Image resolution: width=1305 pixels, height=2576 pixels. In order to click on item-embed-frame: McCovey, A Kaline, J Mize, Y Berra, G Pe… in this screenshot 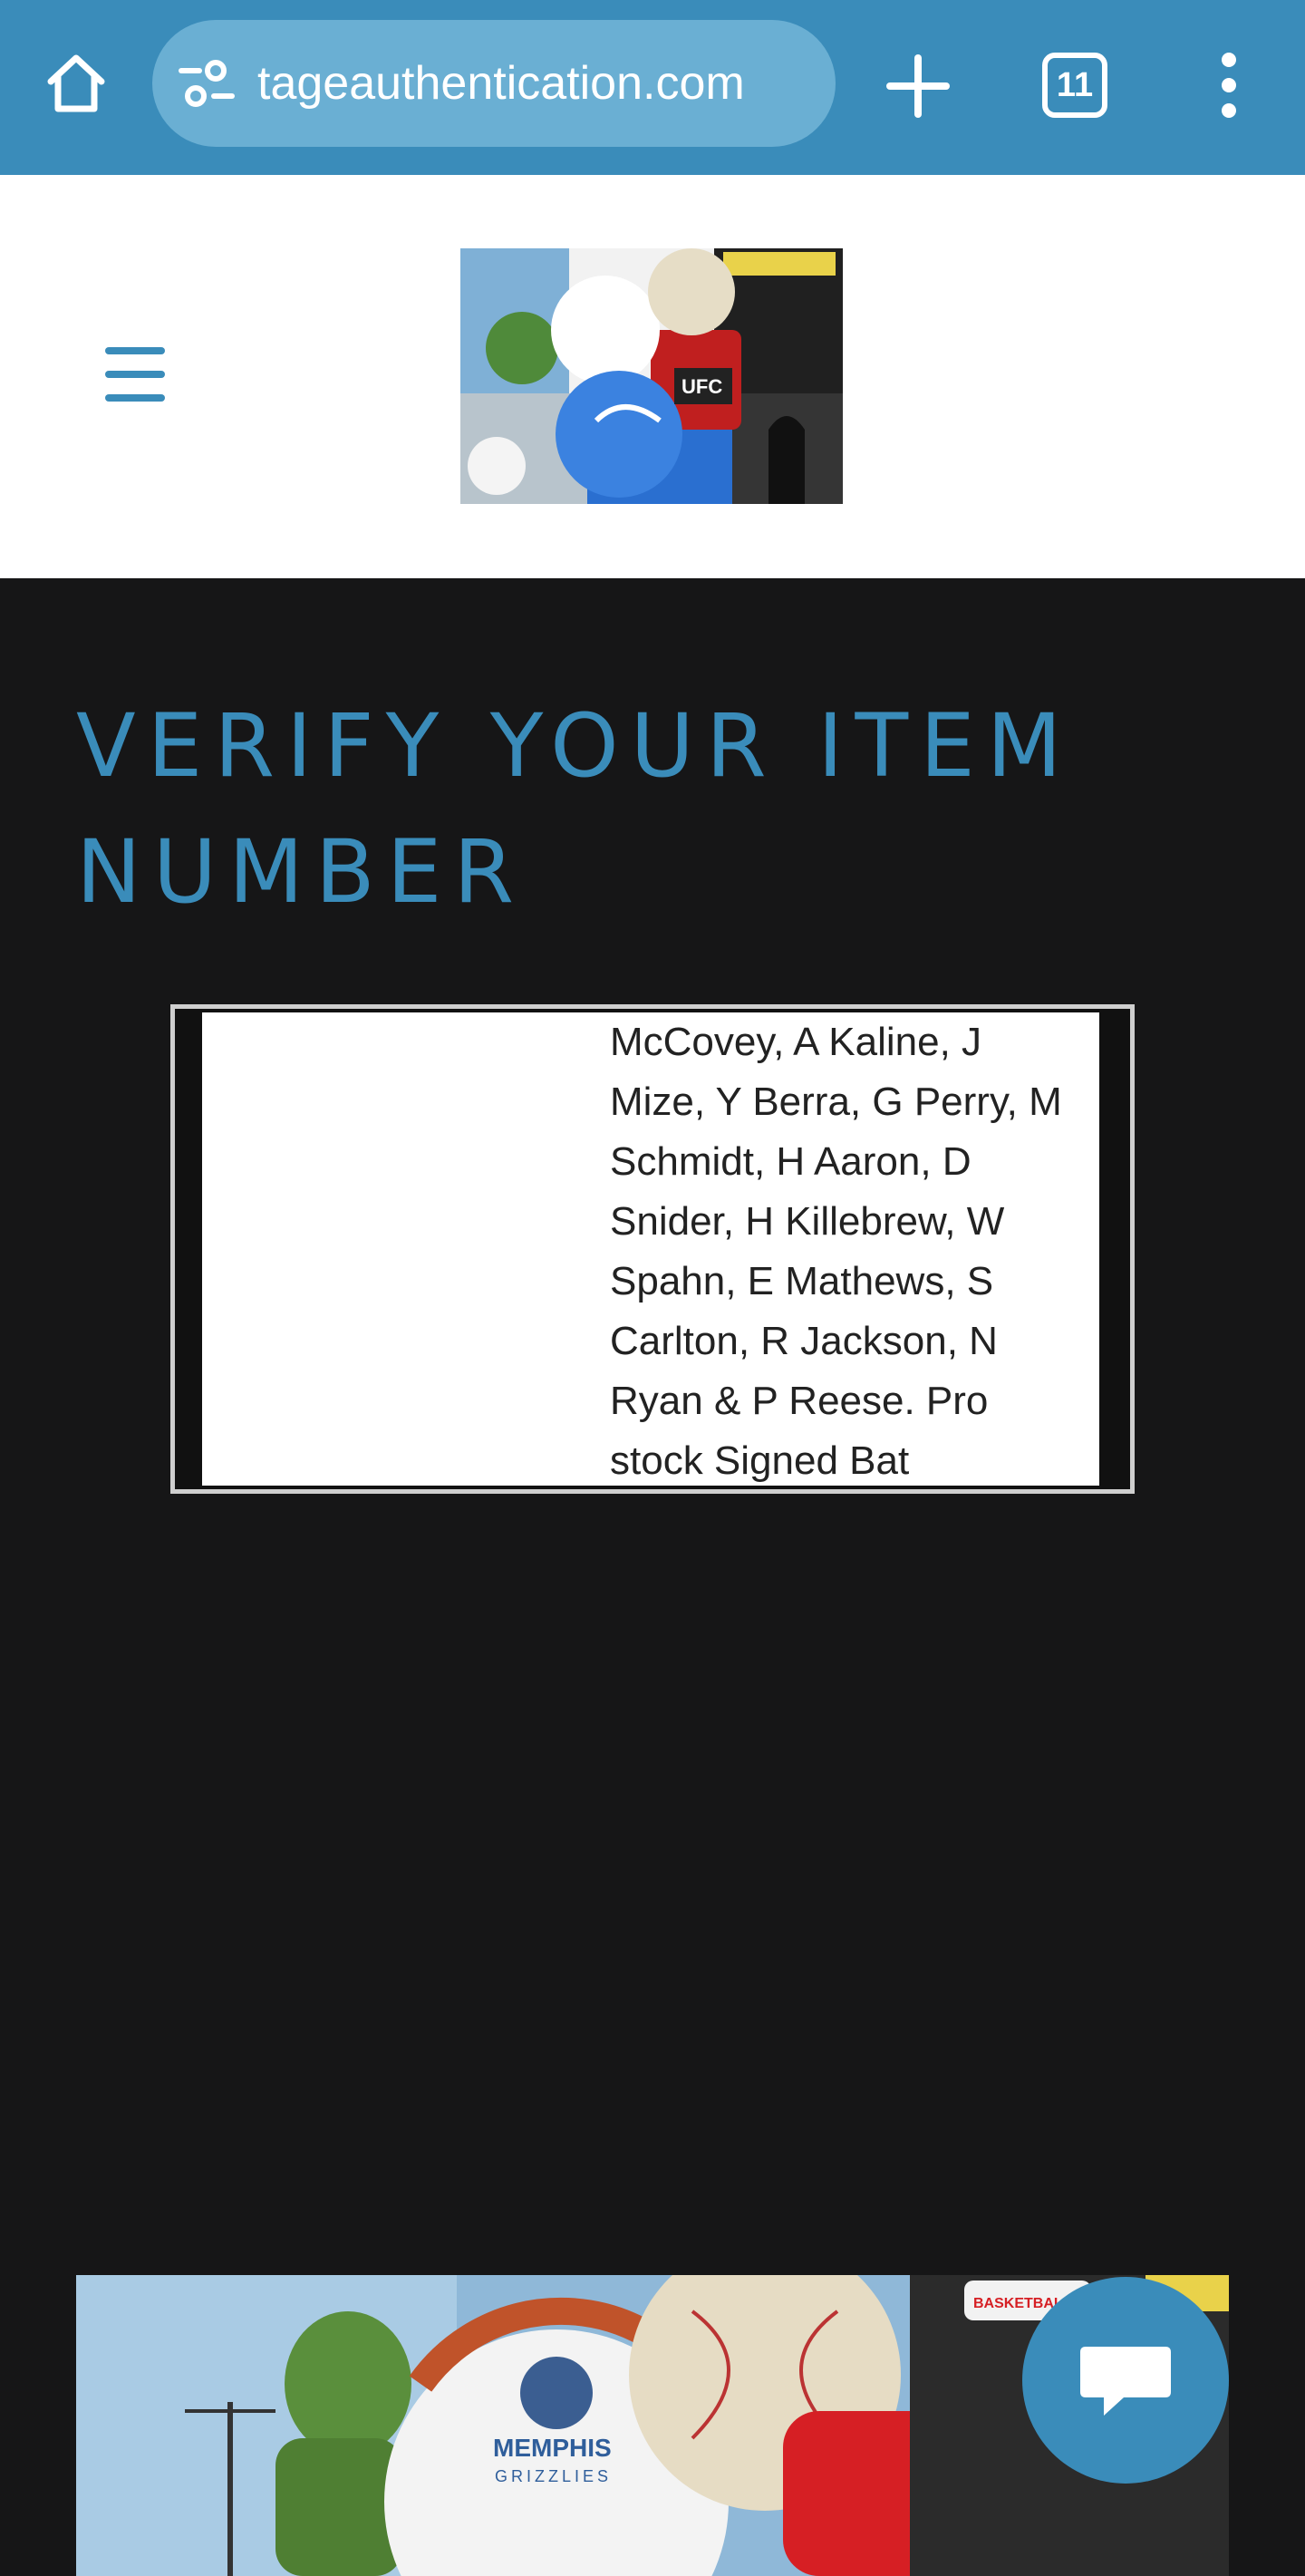, I will do `click(652, 1249)`.